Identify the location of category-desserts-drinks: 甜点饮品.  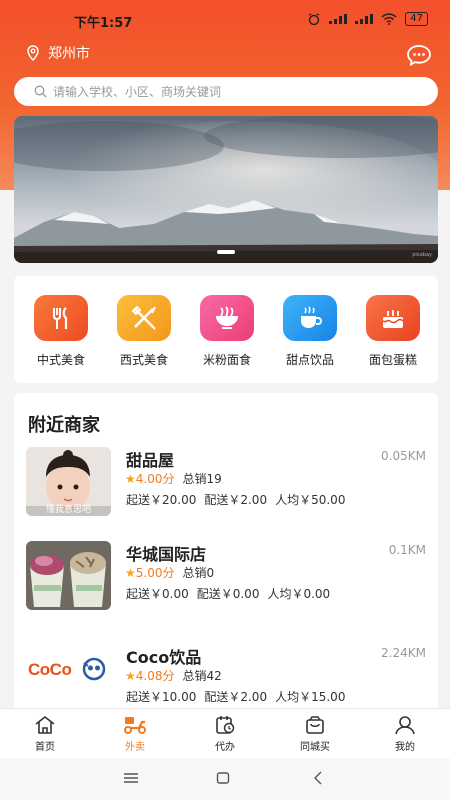
(310, 339).